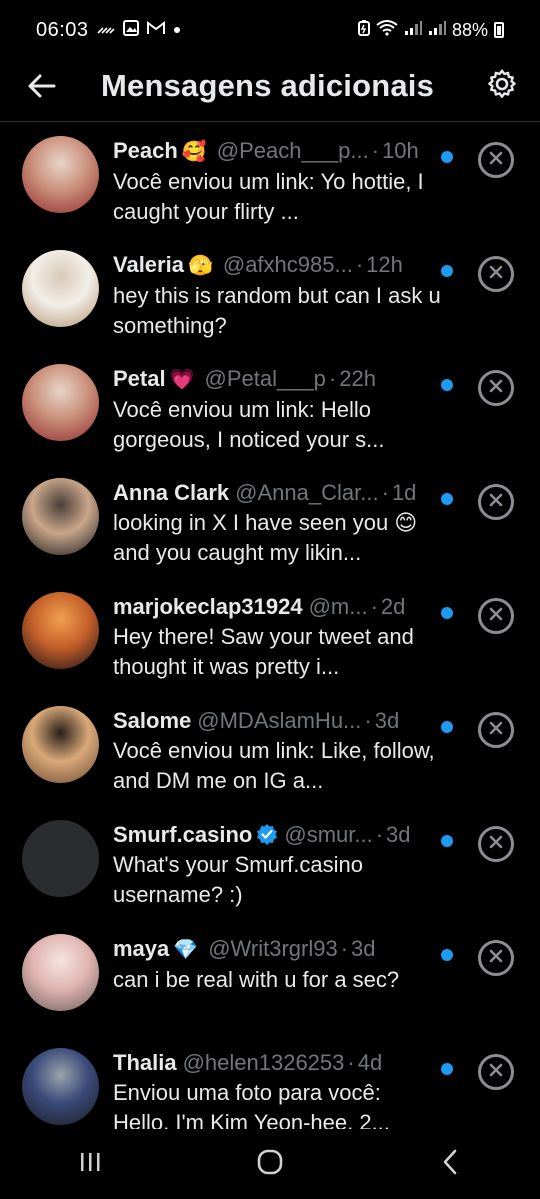 Image resolution: width=540 pixels, height=1199 pixels. What do you see at coordinates (238, 879) in the screenshot?
I see `message-preview: What's your Smurf.casino username? :)` at bounding box center [238, 879].